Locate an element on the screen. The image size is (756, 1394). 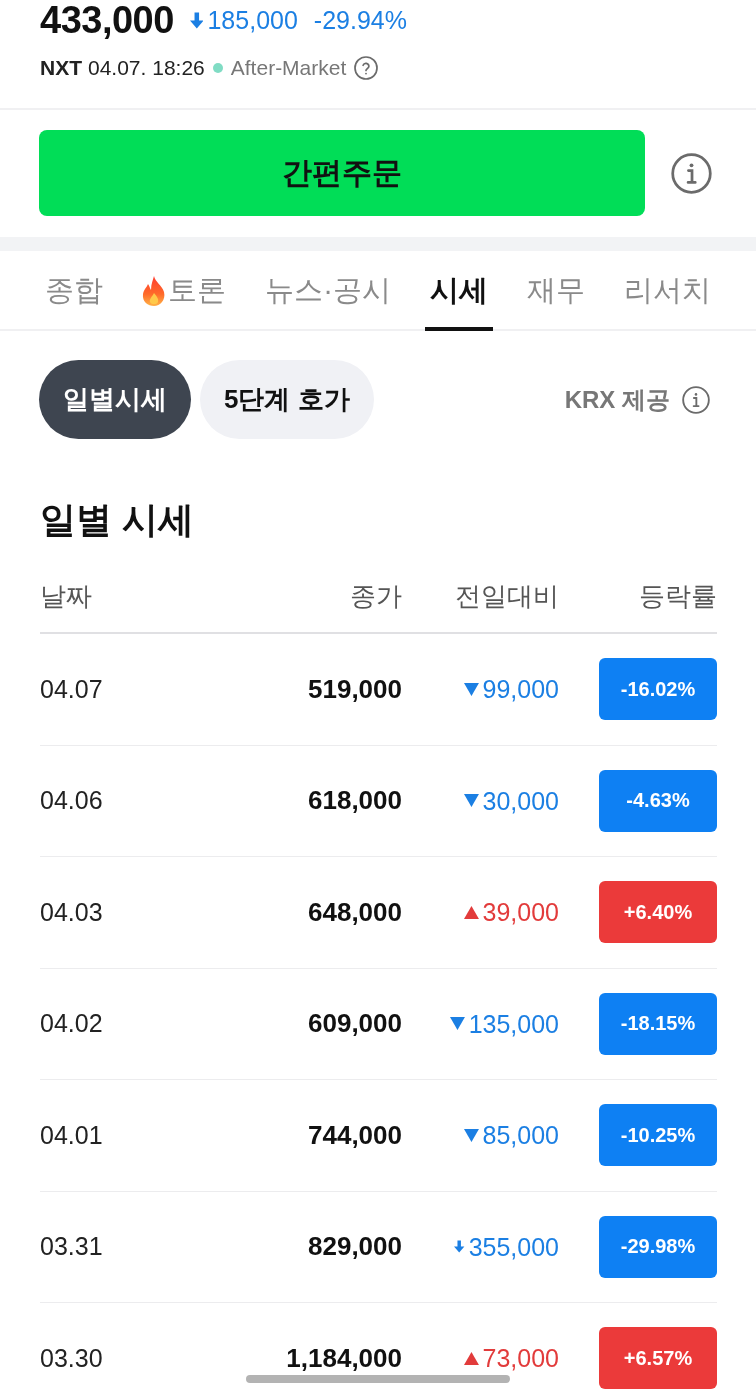
status-dot-icon is located at coordinates (217, 68).